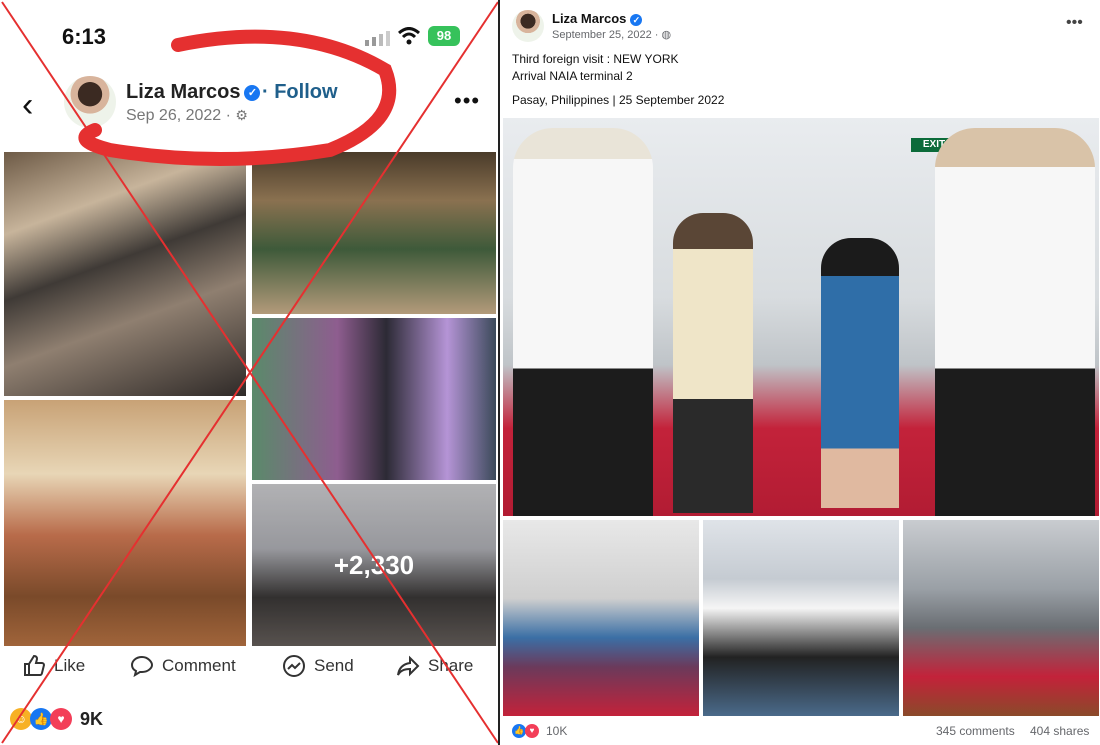 The image size is (1100, 745). I want to click on comments-count: 345 comments, so click(975, 731).